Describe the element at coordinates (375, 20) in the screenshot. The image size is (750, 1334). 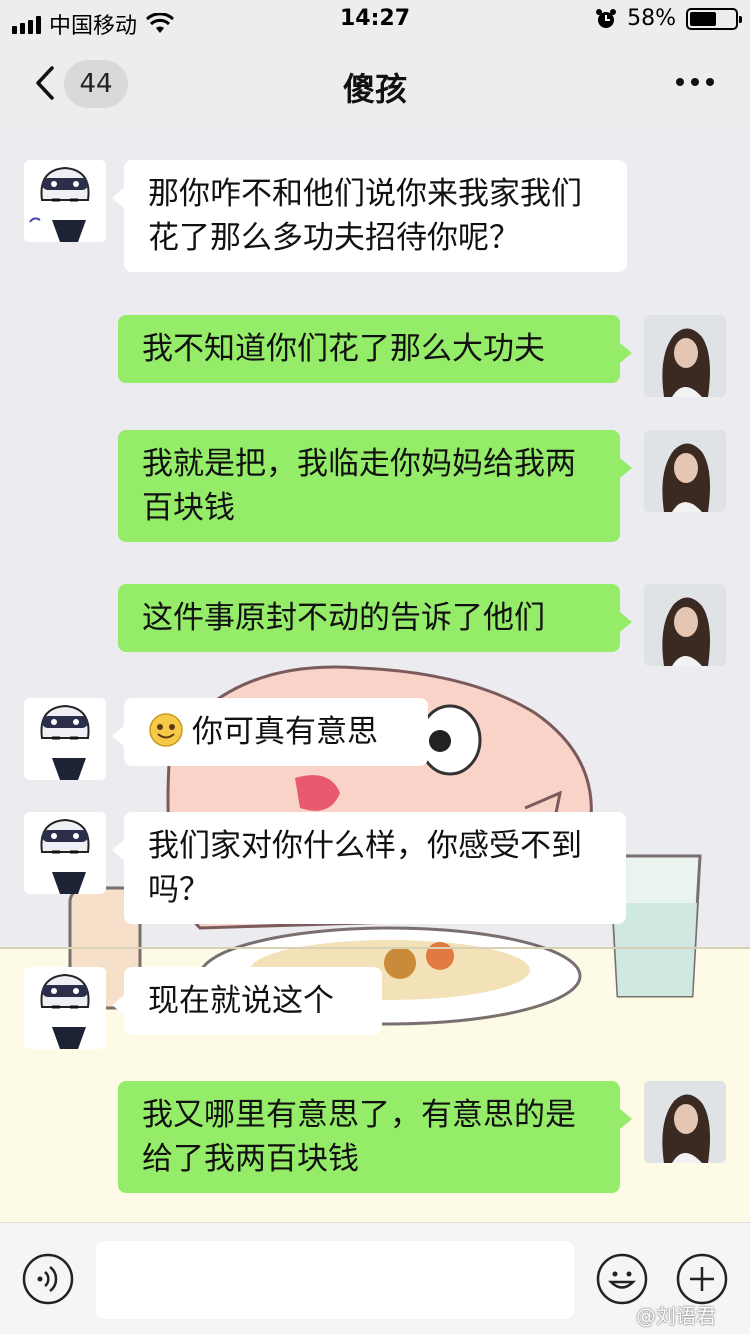
I see `status-bar: 中国移动 14:27 58%` at that location.